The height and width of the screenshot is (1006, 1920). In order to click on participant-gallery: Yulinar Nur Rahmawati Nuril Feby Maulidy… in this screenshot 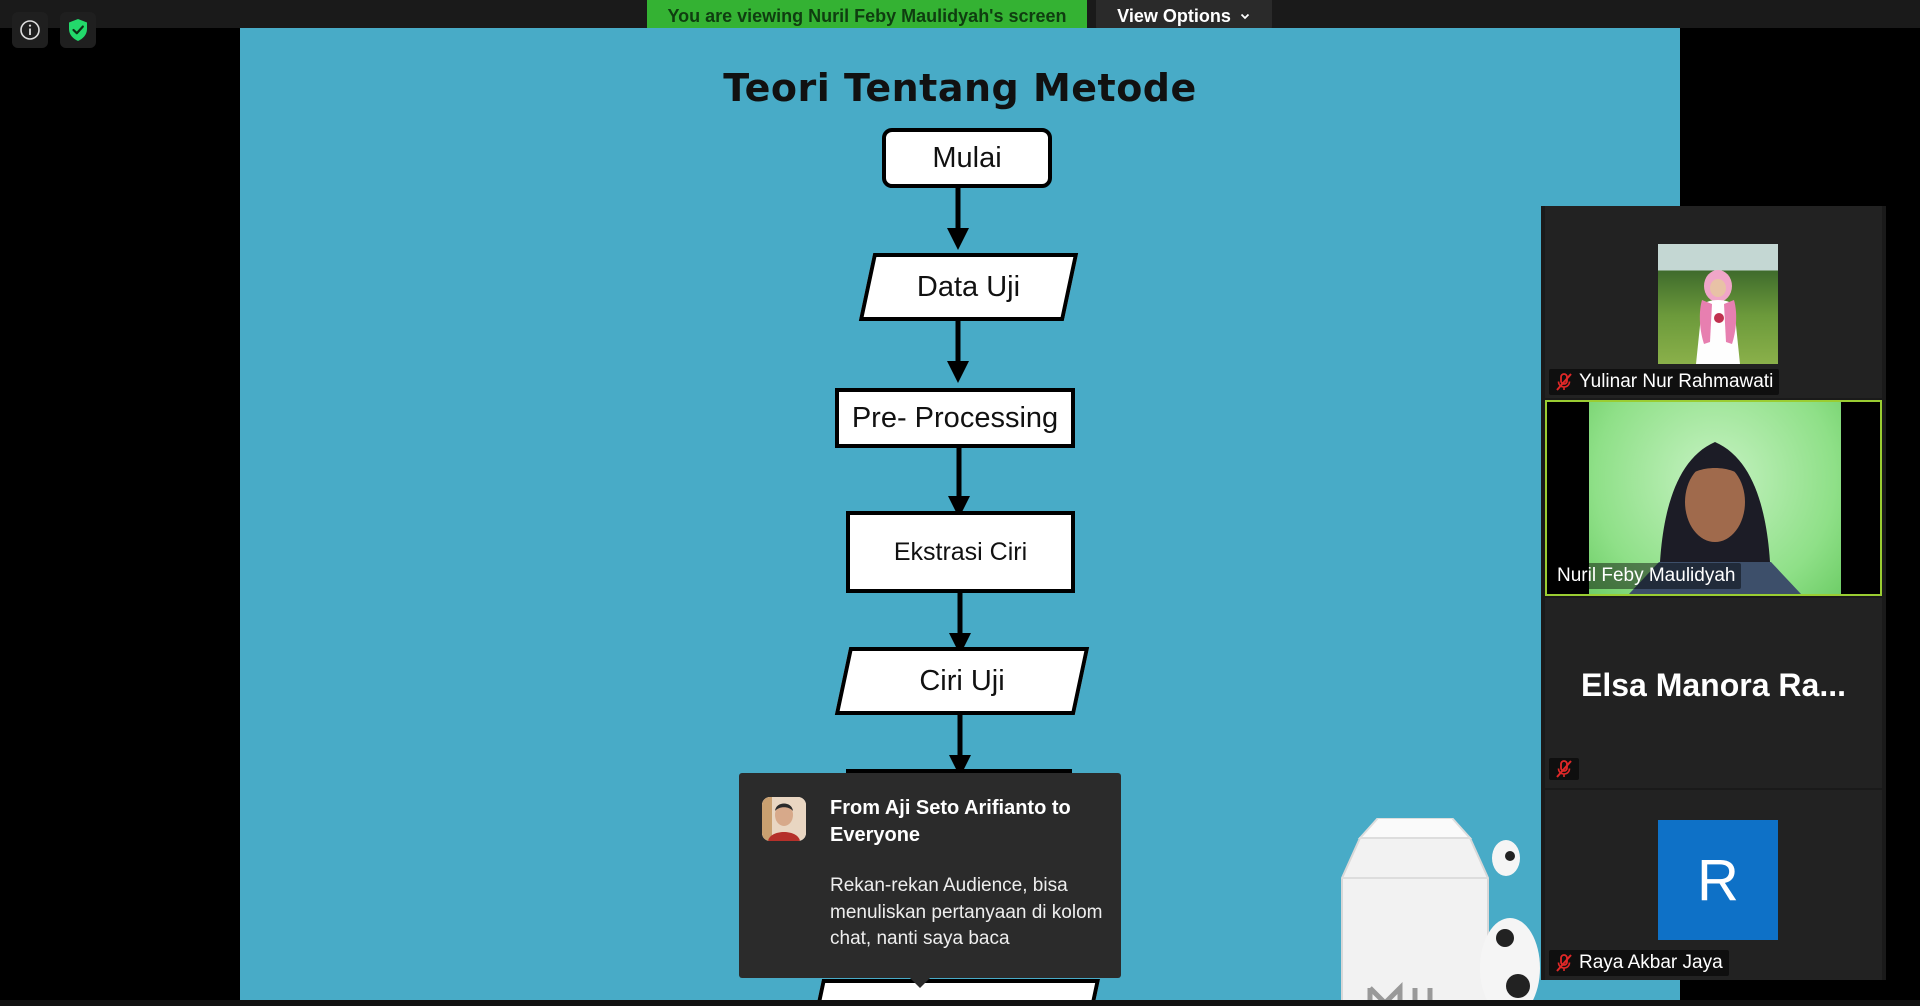, I will do `click(1713, 593)`.